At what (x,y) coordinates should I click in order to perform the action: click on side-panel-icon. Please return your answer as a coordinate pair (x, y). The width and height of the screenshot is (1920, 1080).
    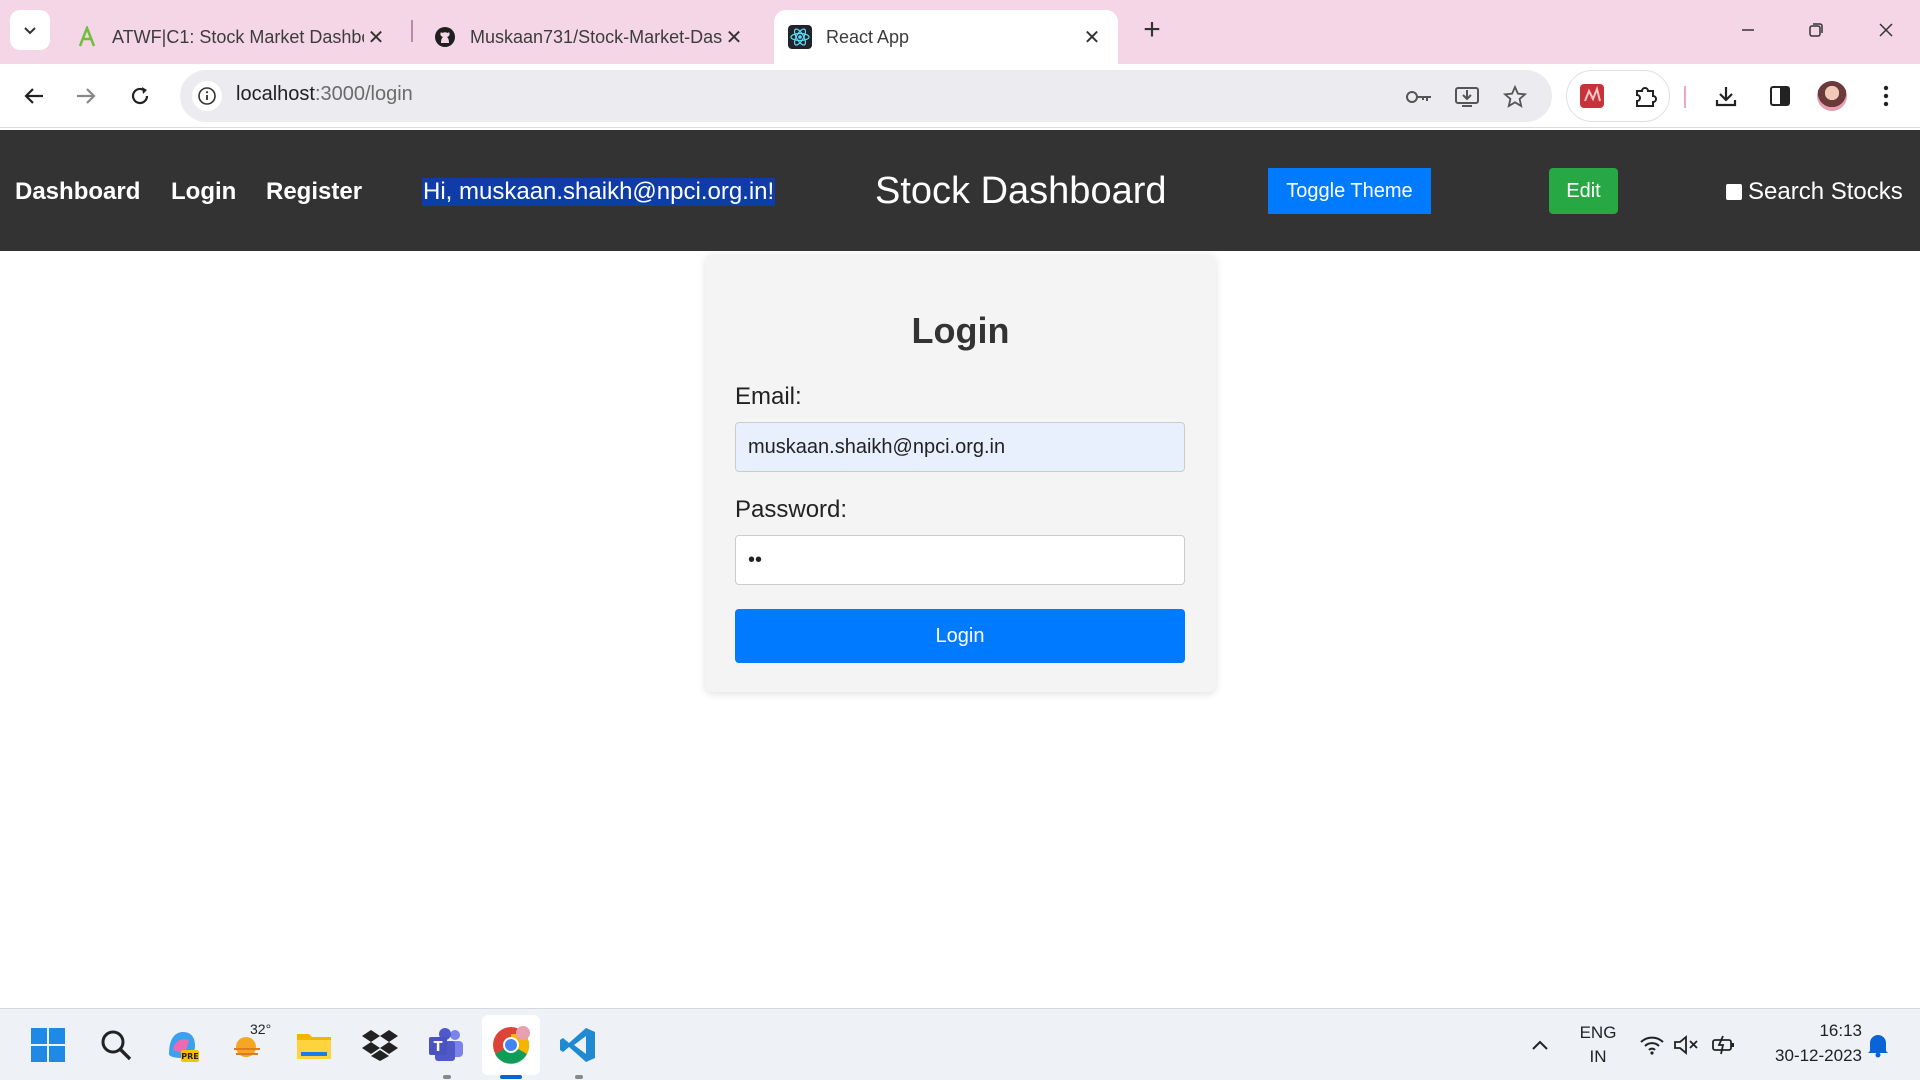
    Looking at the image, I should click on (1780, 96).